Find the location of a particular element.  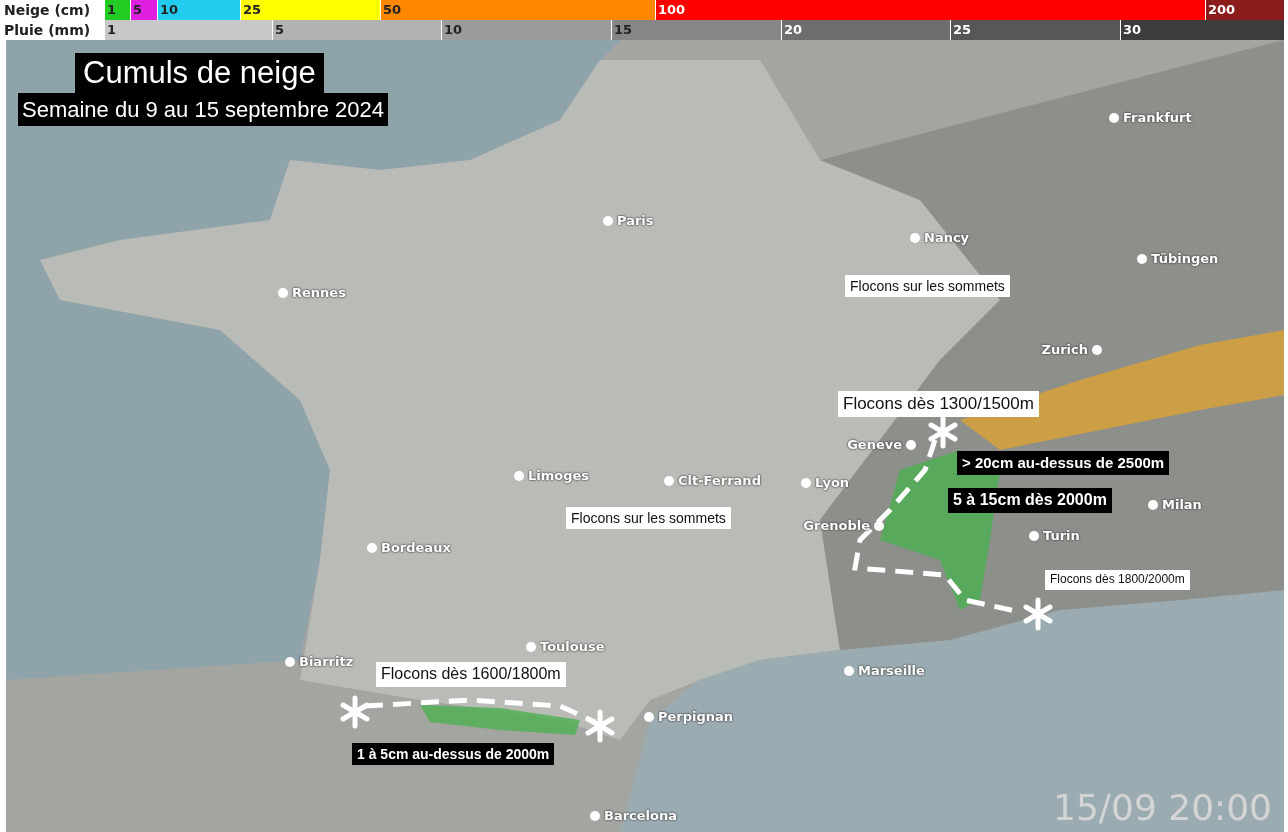

rain-scale-step: 25 is located at coordinates (1035, 30).